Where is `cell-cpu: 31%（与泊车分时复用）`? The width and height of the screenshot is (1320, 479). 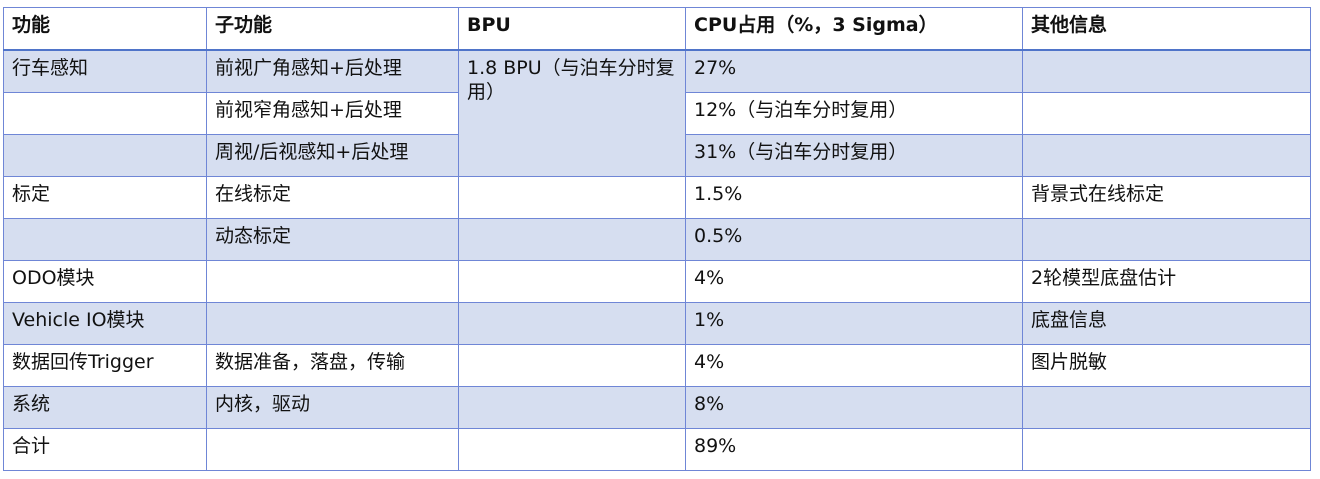 cell-cpu: 31%（与泊车分时复用） is located at coordinates (854, 155).